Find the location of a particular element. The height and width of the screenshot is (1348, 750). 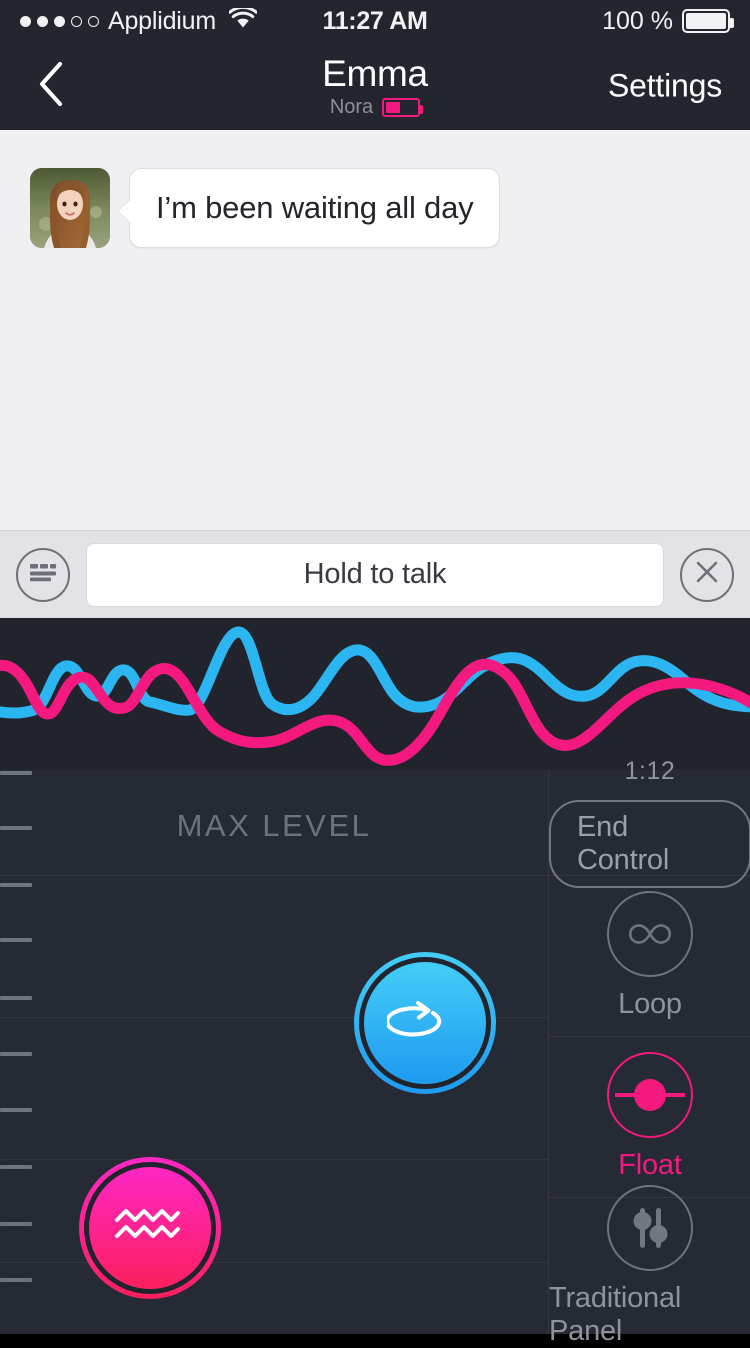

status-bar-clock: 11:27 AM is located at coordinates (375, 20).